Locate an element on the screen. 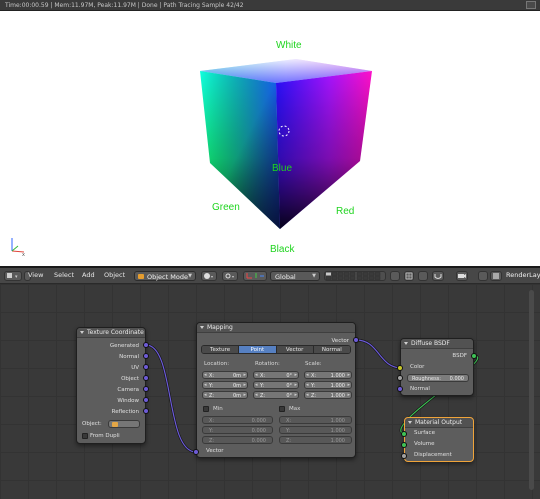  magnet-icon is located at coordinates (438, 276).